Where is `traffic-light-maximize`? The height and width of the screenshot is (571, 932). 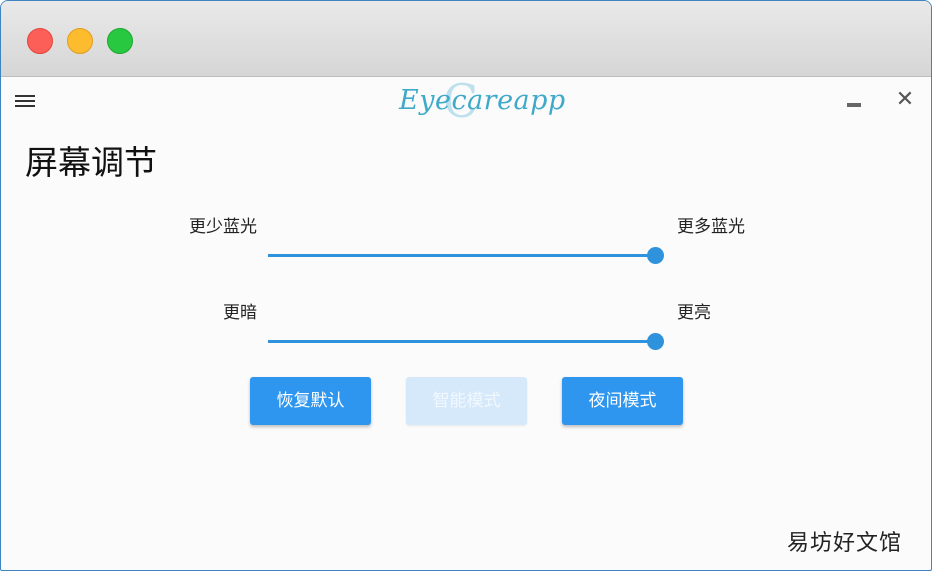
traffic-light-maximize is located at coordinates (120, 41).